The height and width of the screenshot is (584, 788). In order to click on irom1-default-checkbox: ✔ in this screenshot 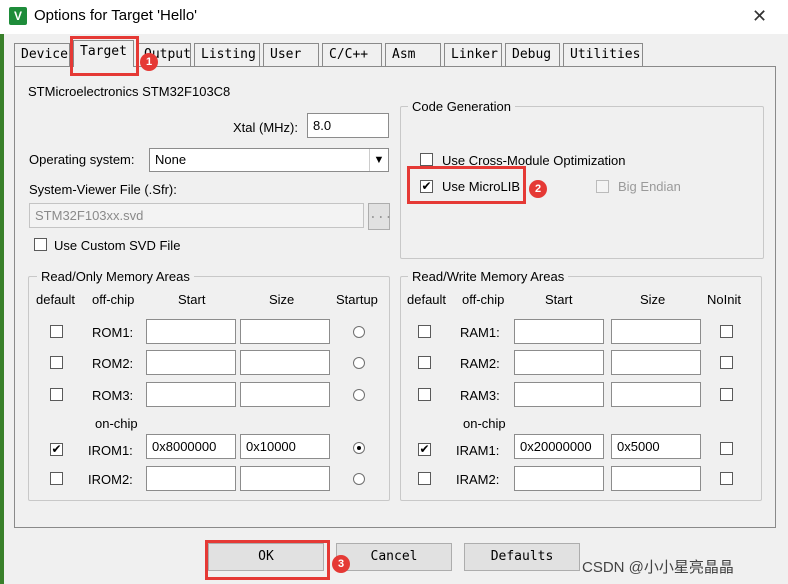, I will do `click(56, 449)`.